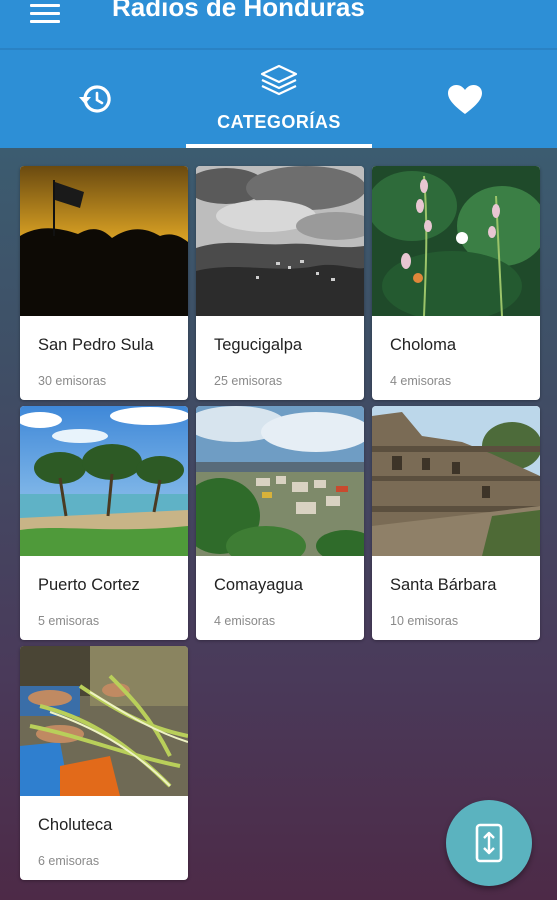  I want to click on category-name: Tegucigalpa, so click(258, 345).